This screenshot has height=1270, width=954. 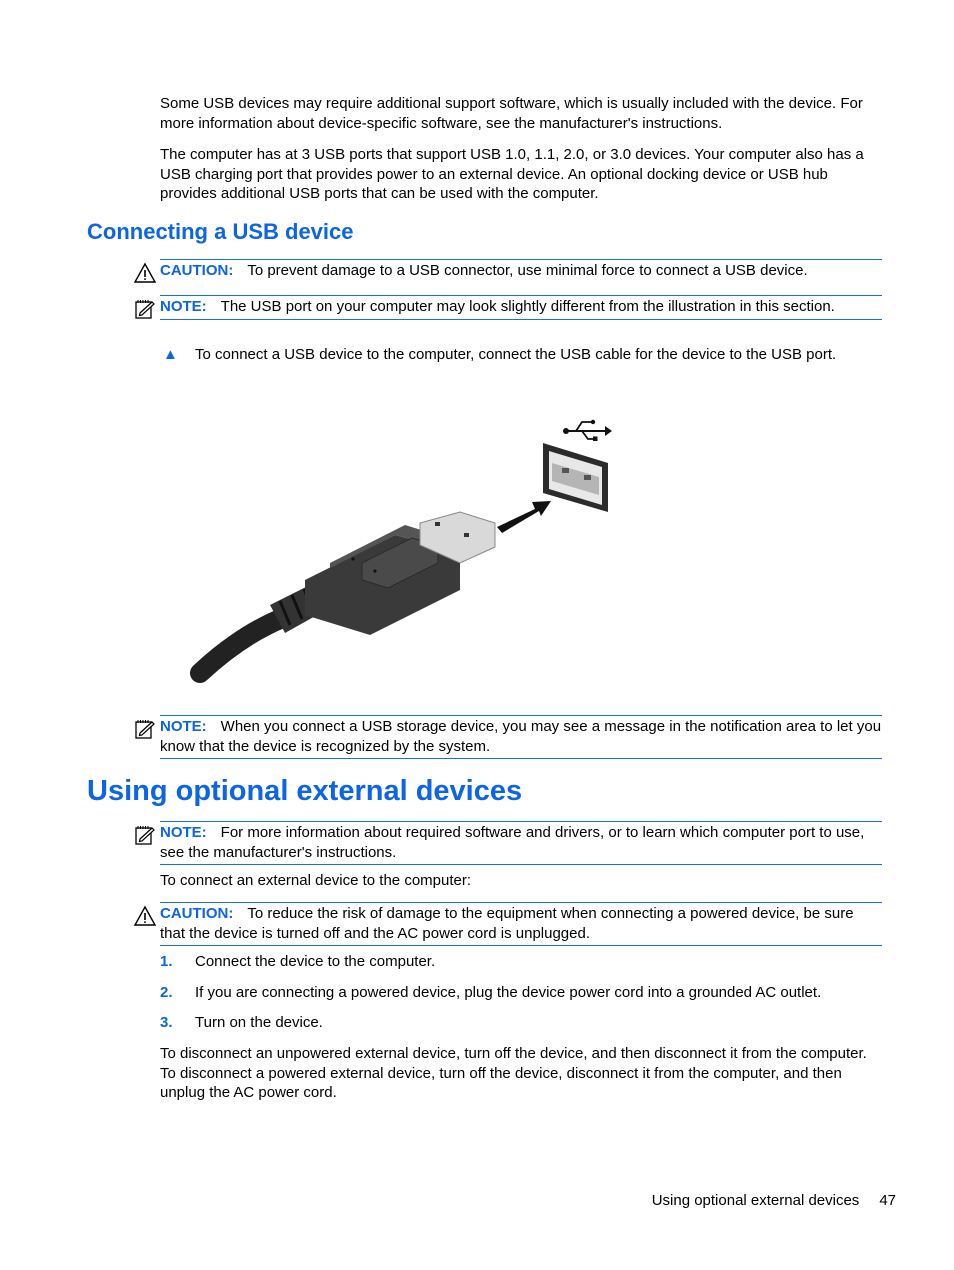 I want to click on usb-symbol-icon, so click(x=587, y=430).